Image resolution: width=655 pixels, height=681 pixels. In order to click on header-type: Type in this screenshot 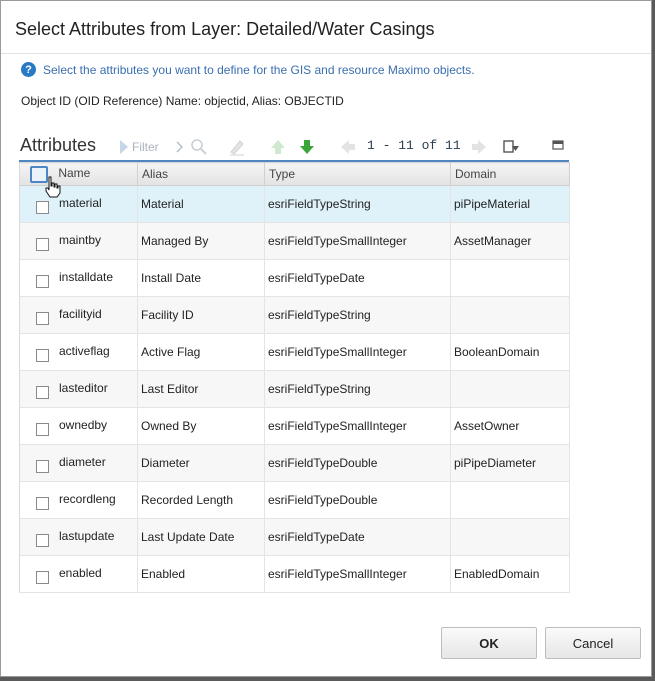, I will do `click(357, 174)`.